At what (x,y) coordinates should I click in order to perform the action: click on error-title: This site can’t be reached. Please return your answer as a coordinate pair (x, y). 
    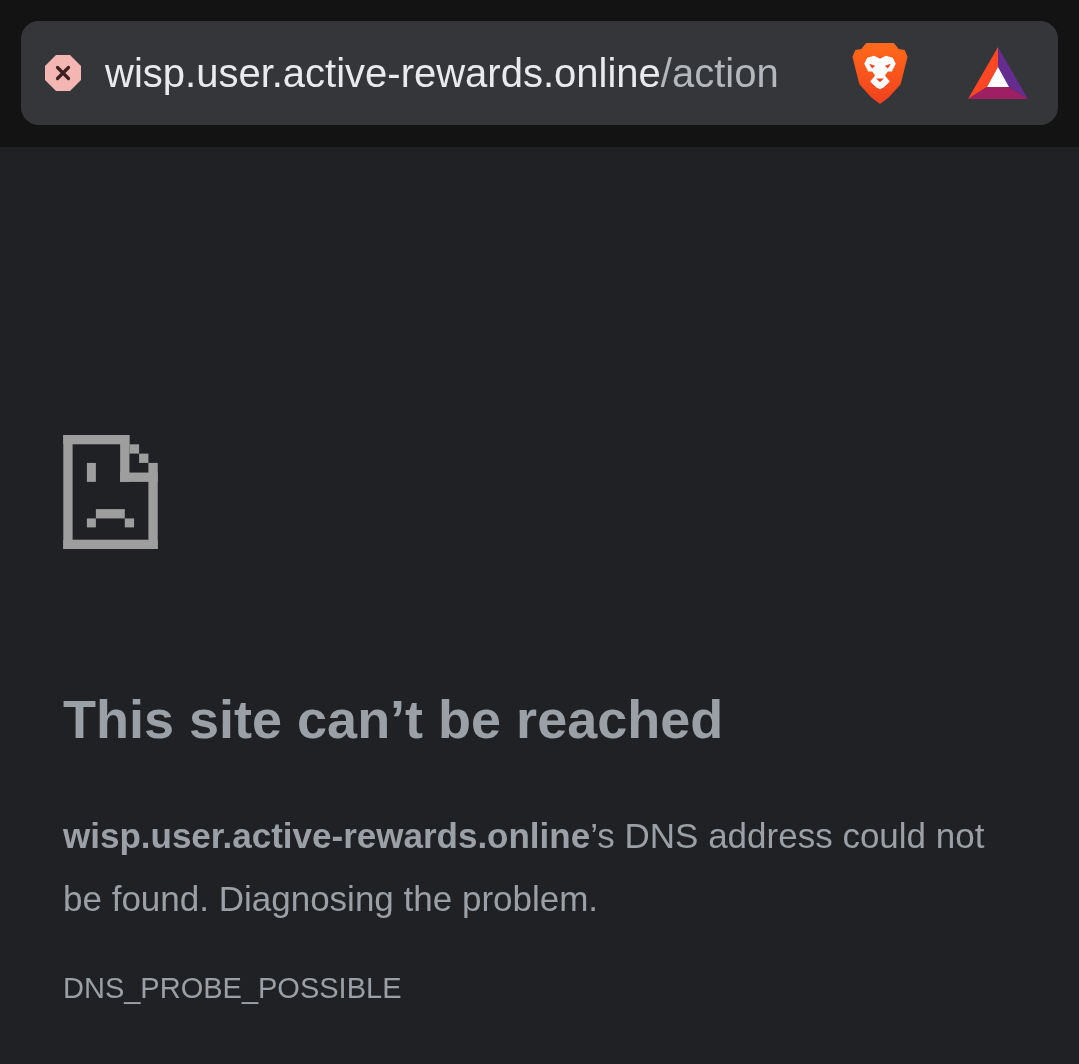
    Looking at the image, I should click on (393, 719).